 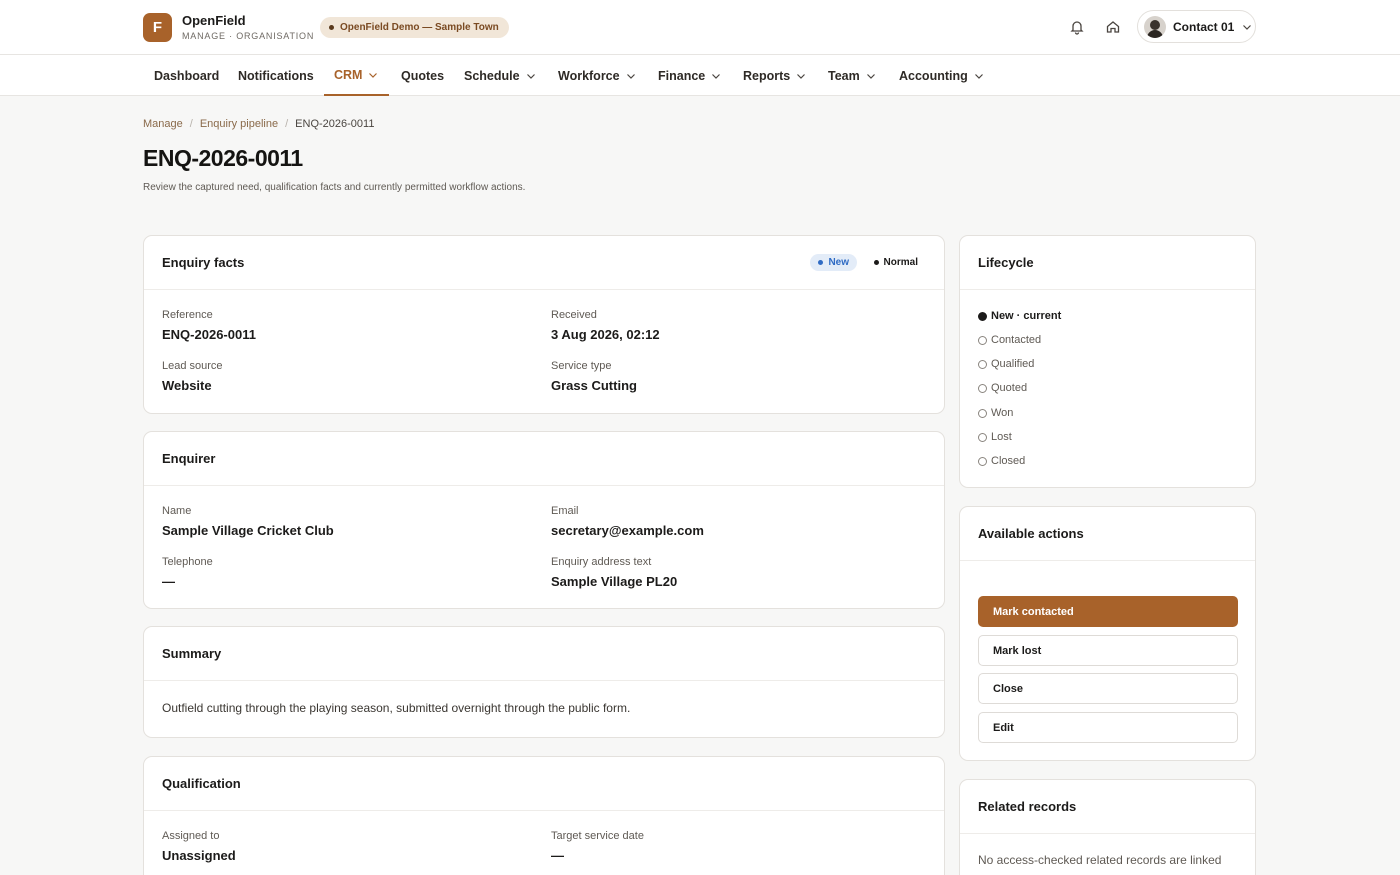 What do you see at coordinates (414, 27) in the screenshot?
I see `organisation-pill: OpenField Demo — Sample Town` at bounding box center [414, 27].